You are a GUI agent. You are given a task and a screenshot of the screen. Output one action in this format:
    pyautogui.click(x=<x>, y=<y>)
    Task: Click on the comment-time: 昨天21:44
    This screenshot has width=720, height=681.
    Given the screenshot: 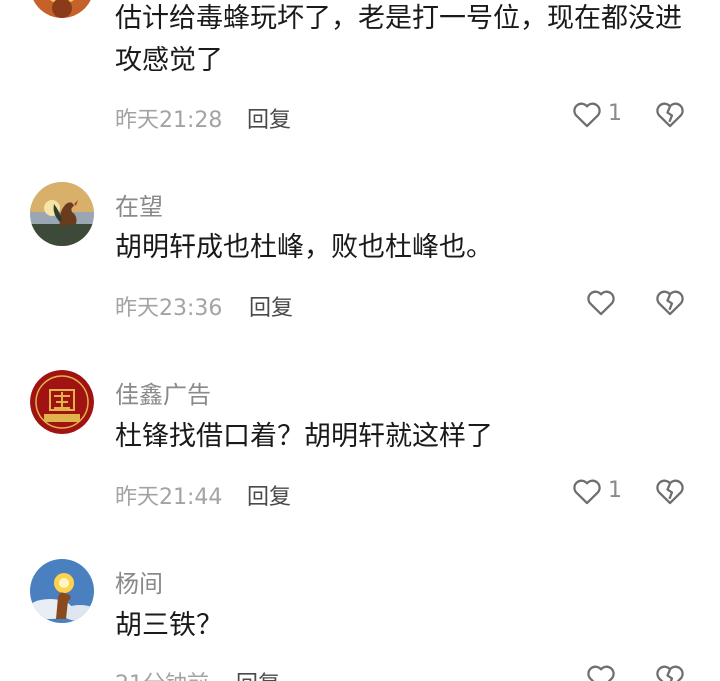 What is the action you would take?
    pyautogui.click(x=169, y=497)
    